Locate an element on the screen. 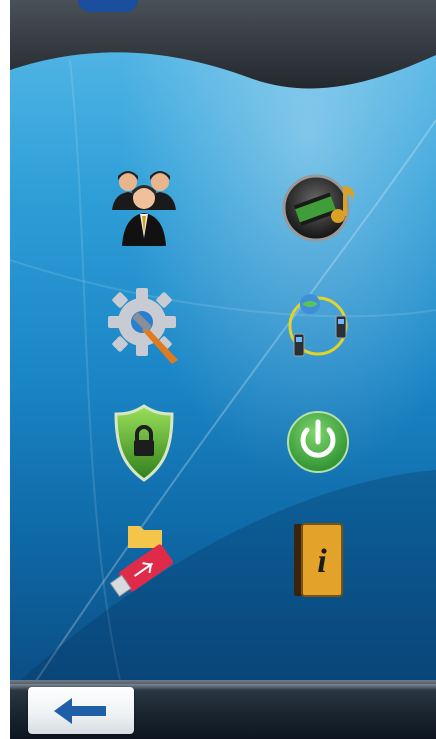  info-book-icon: i is located at coordinates (318, 560).